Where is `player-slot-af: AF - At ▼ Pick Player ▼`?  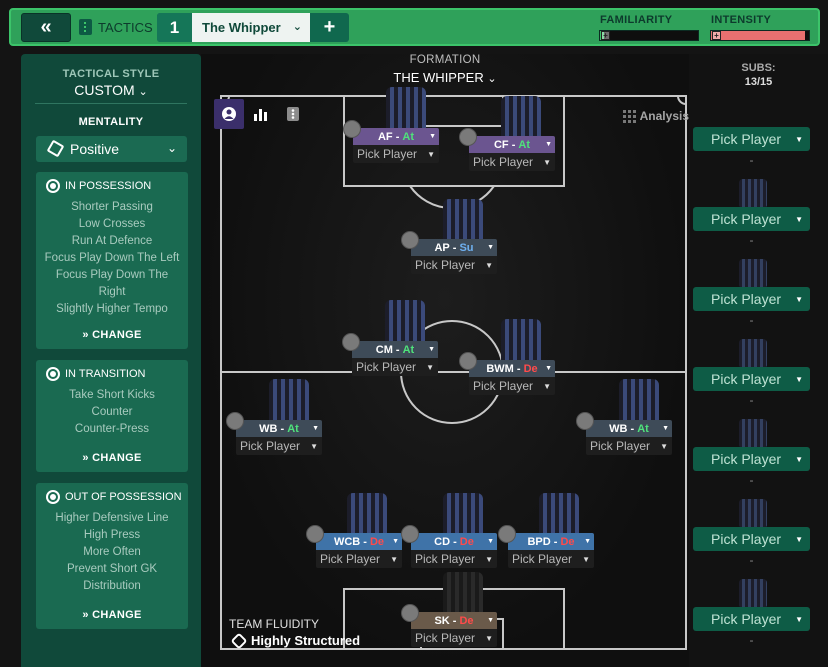 player-slot-af: AF - At ▼ Pick Player ▼ is located at coordinates (392, 144).